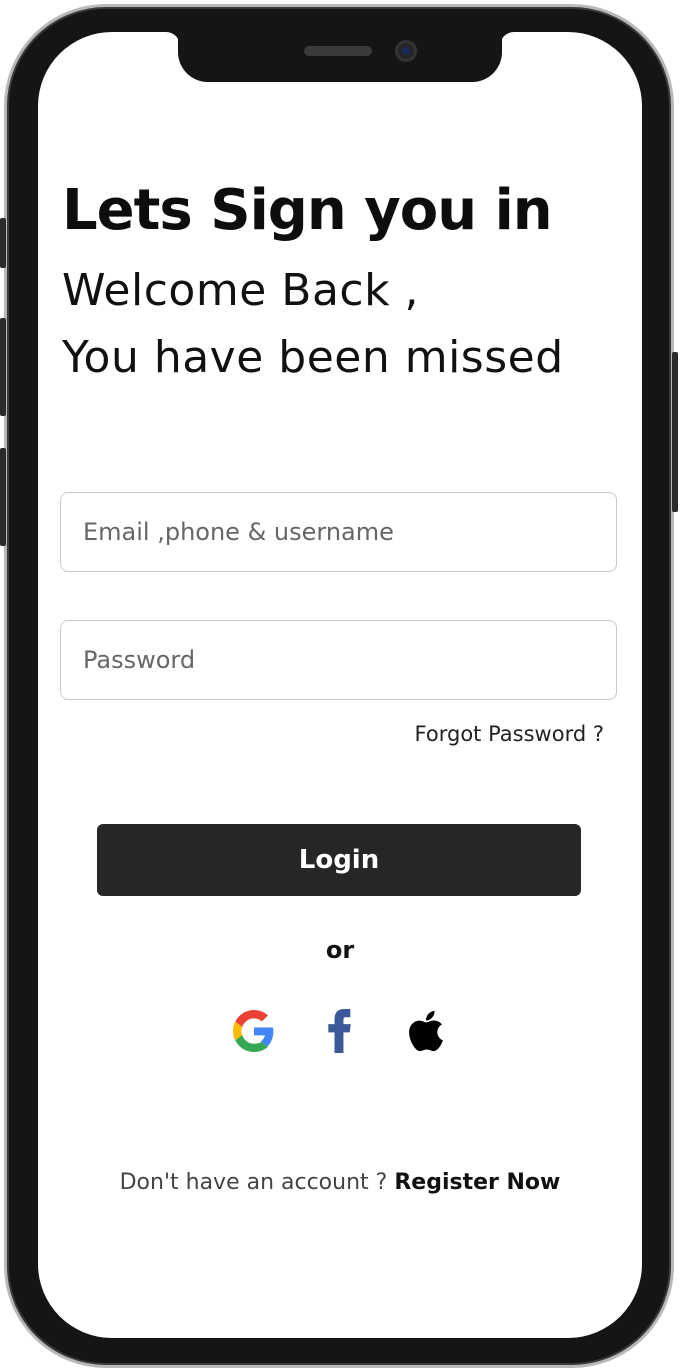 The width and height of the screenshot is (680, 1372). What do you see at coordinates (338, 51) in the screenshot?
I see `speaker-grille` at bounding box center [338, 51].